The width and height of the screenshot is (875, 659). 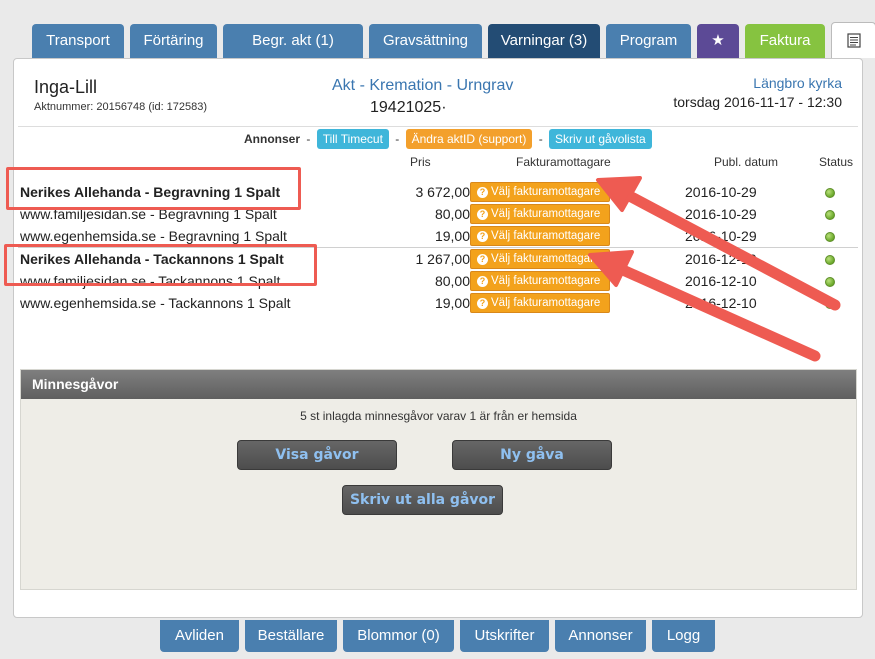 What do you see at coordinates (425, 41) in the screenshot?
I see `tab-gravsattning: Gravsättning` at bounding box center [425, 41].